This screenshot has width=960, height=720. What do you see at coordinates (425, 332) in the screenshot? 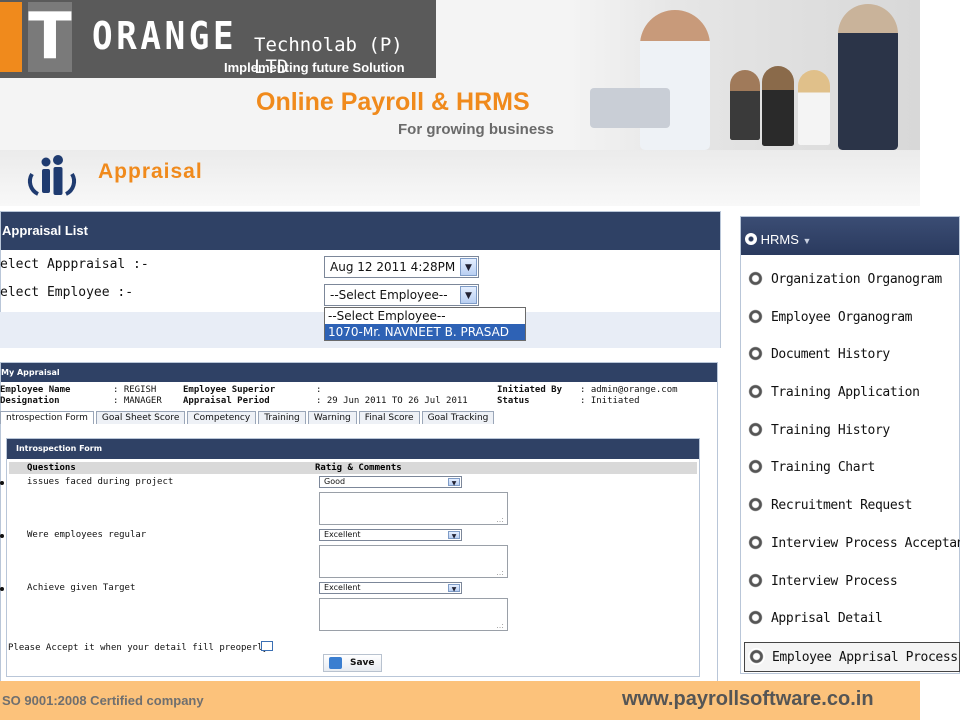
I see `employee-option-highlighted: 1070-Mr. NAVNEET B. PRASAD` at bounding box center [425, 332].